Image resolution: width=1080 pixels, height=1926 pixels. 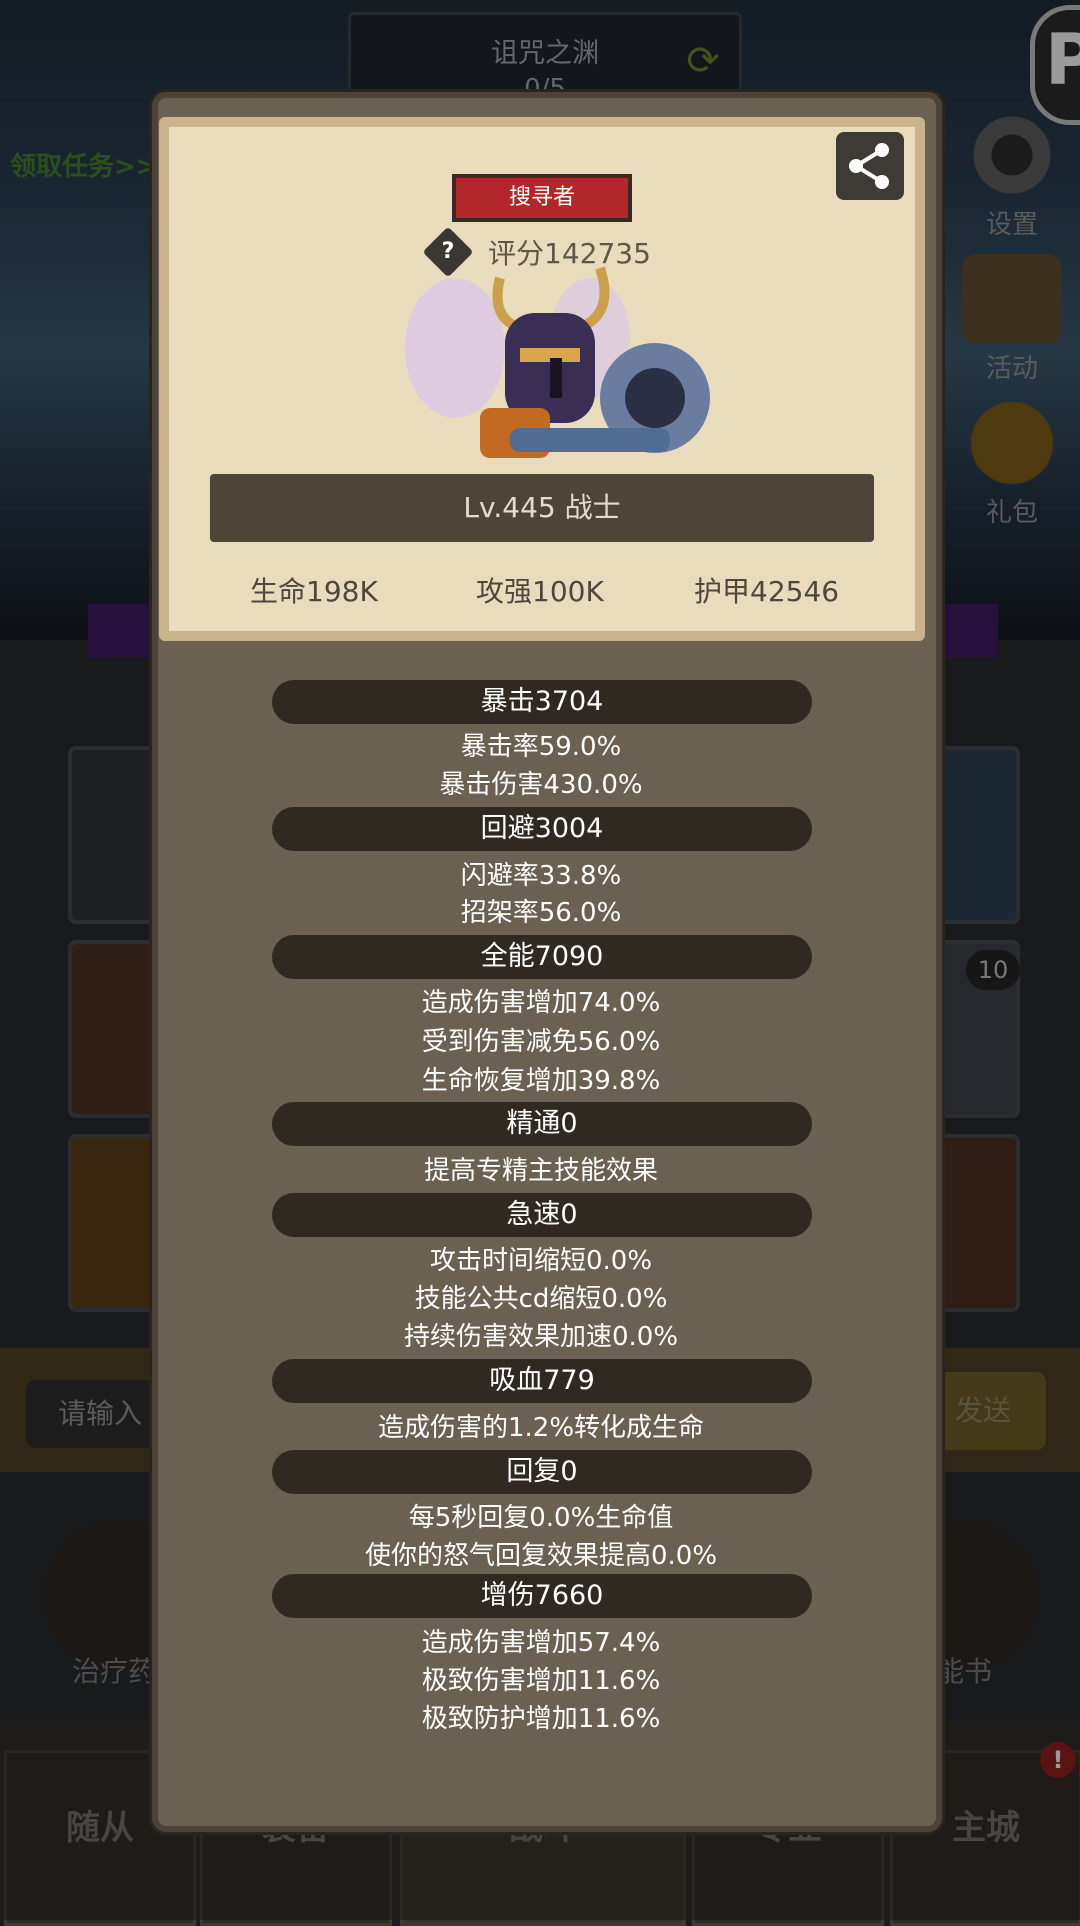 What do you see at coordinates (541, 1681) in the screenshot?
I see `stat-line: 极致伤害增加11.6%` at bounding box center [541, 1681].